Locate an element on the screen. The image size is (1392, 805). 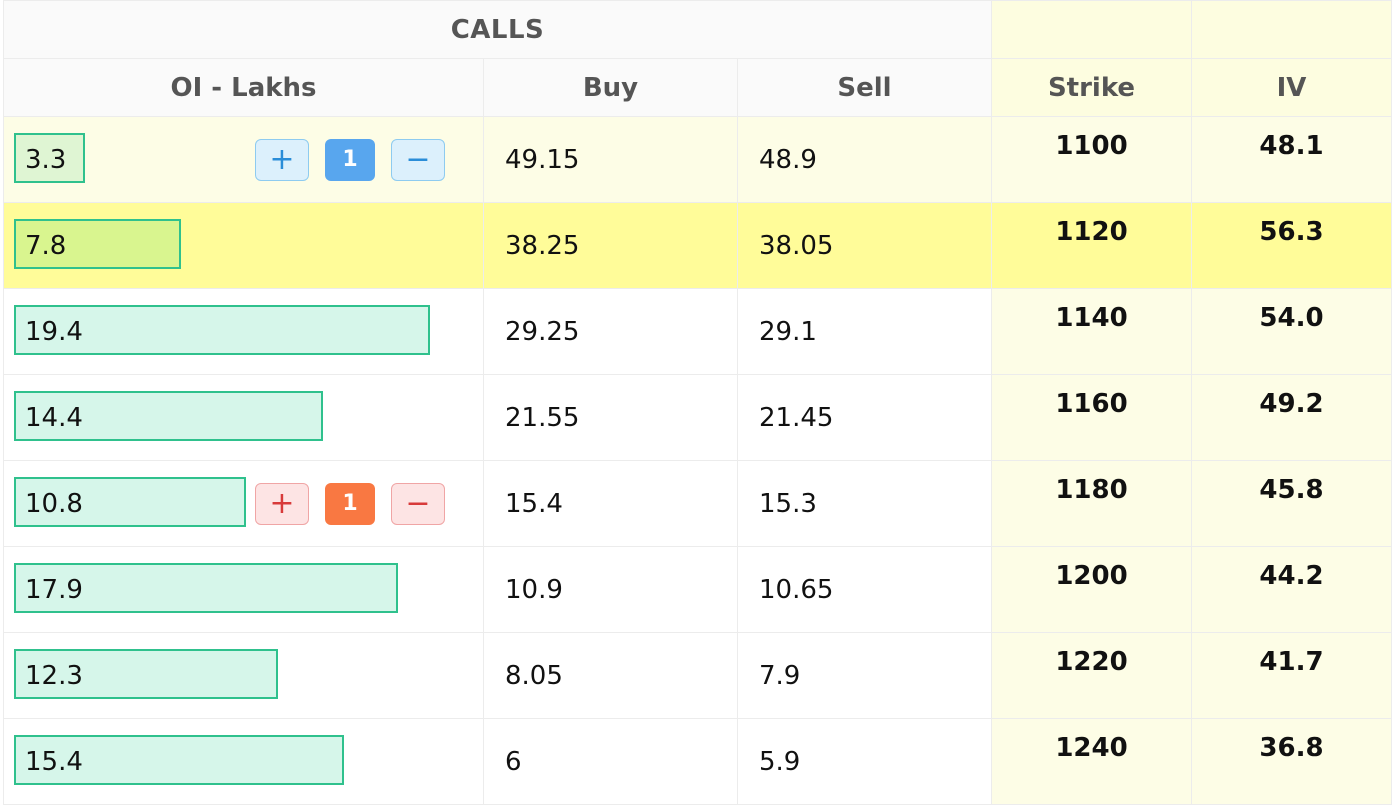
strike-price: 1180 is located at coordinates (1091, 503).